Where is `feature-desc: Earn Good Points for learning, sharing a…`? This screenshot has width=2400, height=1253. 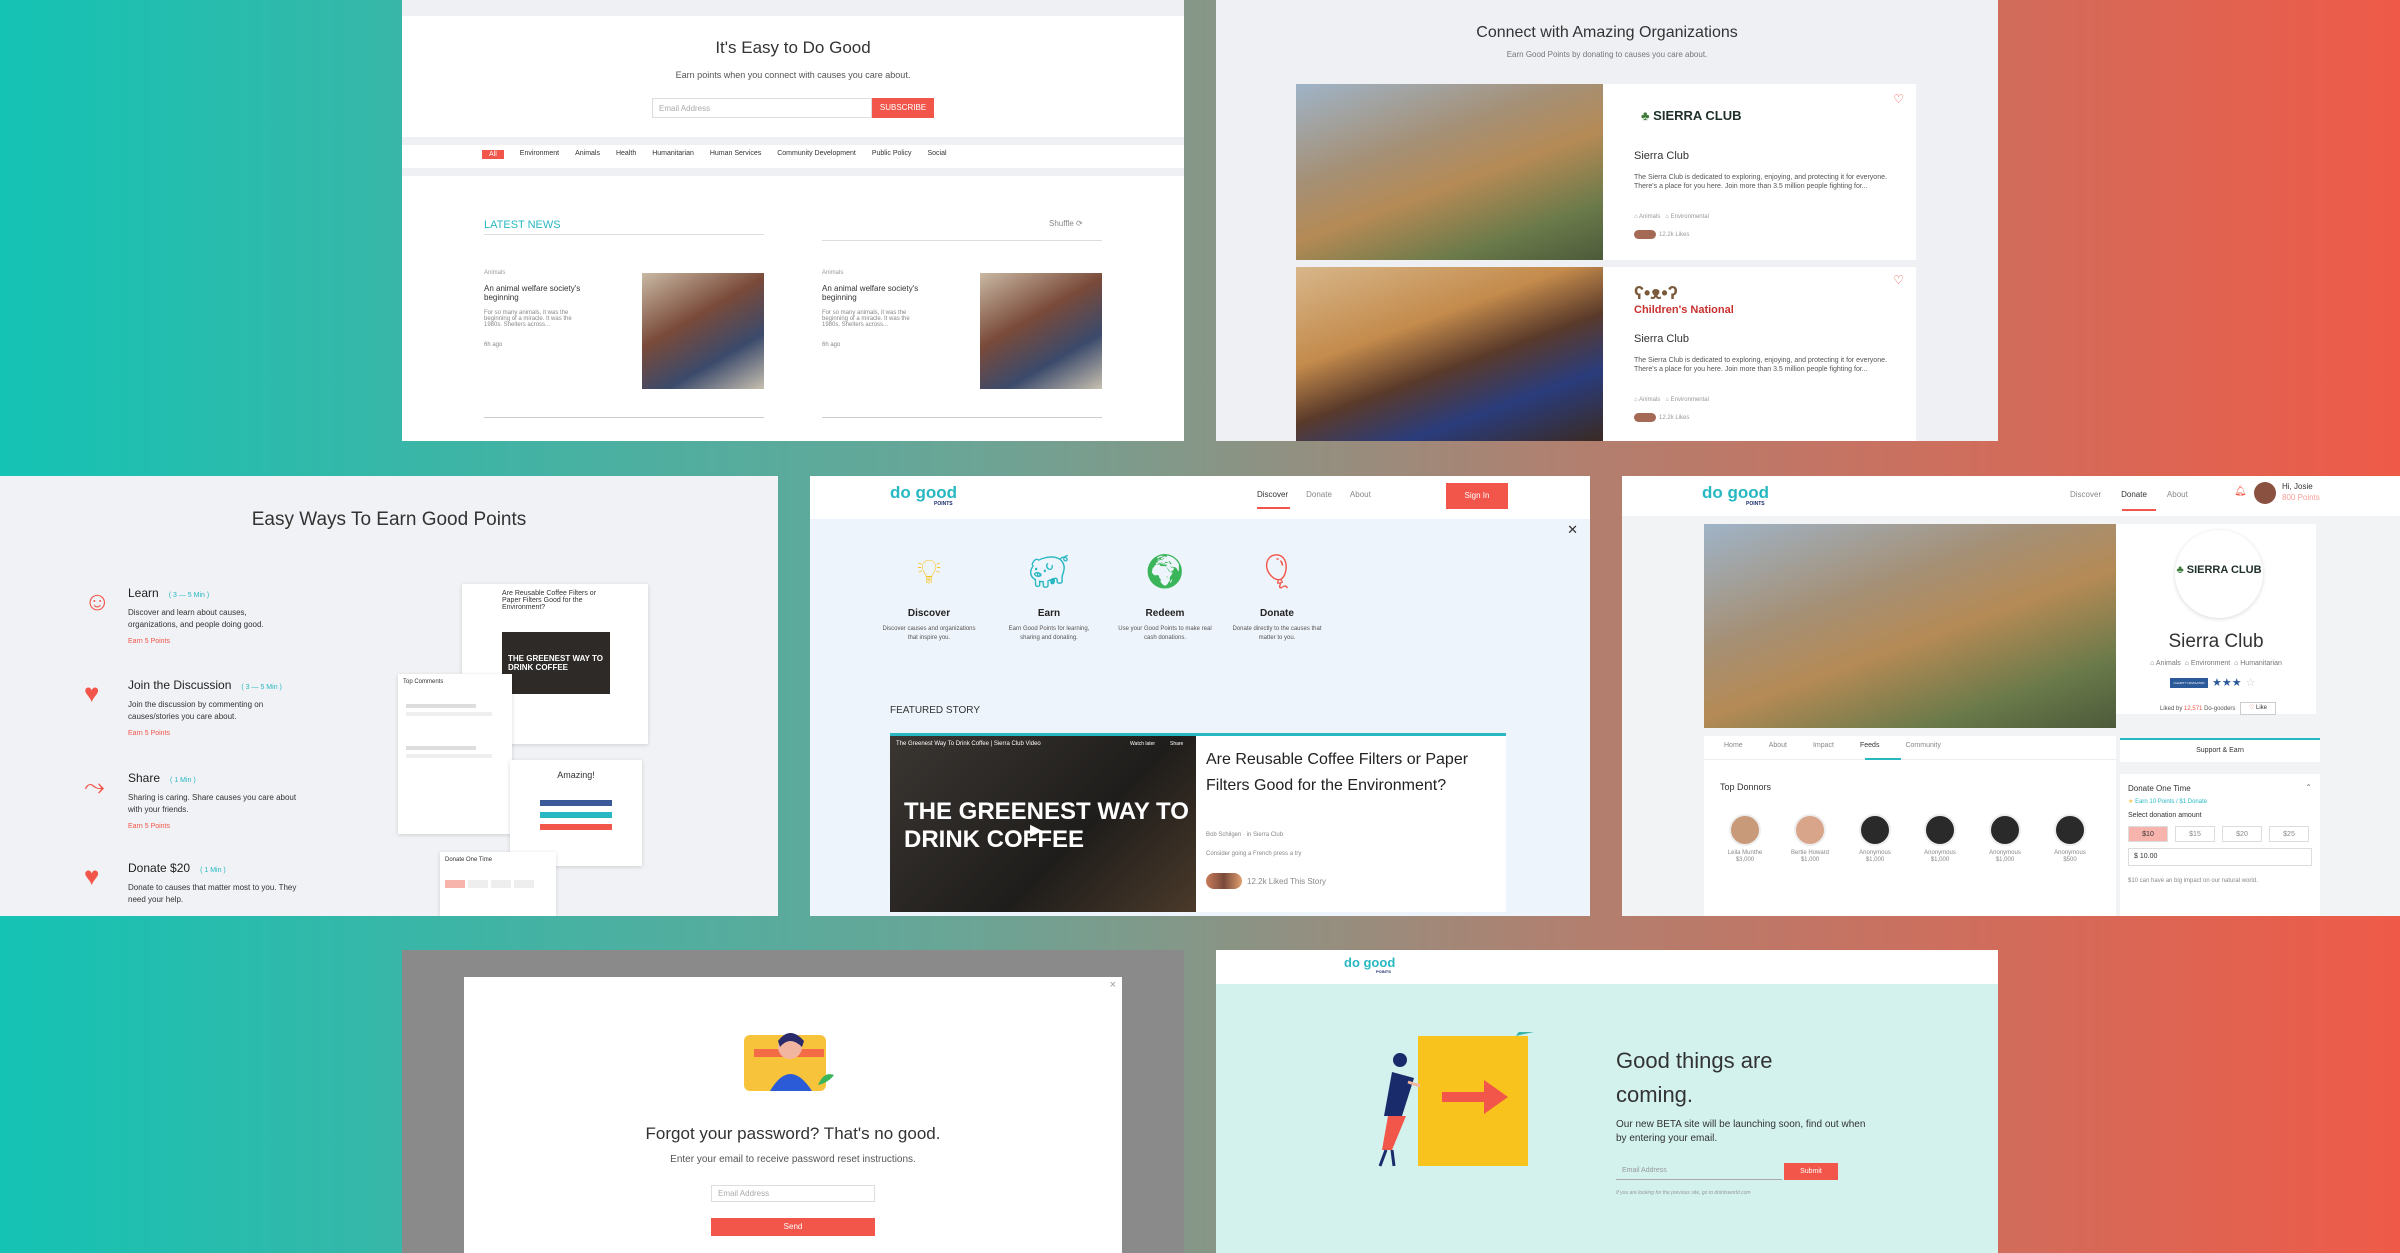 feature-desc: Earn Good Points for learning, sharing a… is located at coordinates (1049, 633).